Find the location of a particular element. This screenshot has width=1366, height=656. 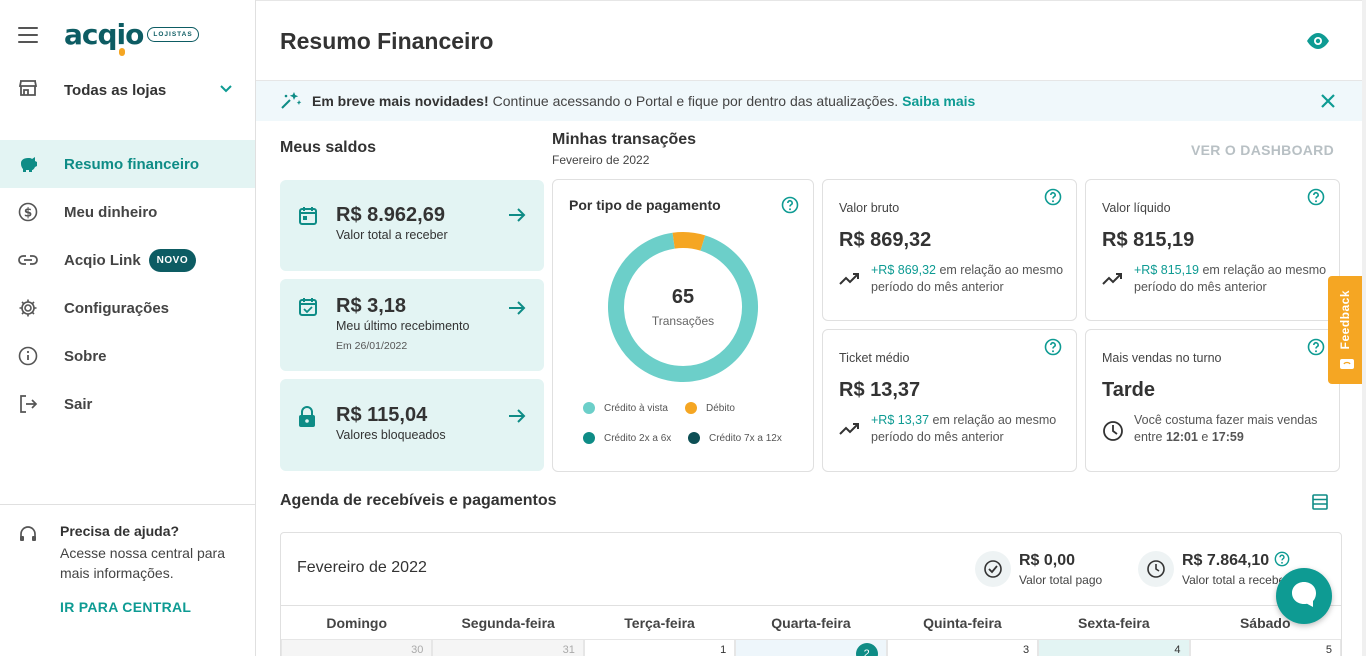

receber-label: Valor total a receber is located at coordinates (1232, 580).